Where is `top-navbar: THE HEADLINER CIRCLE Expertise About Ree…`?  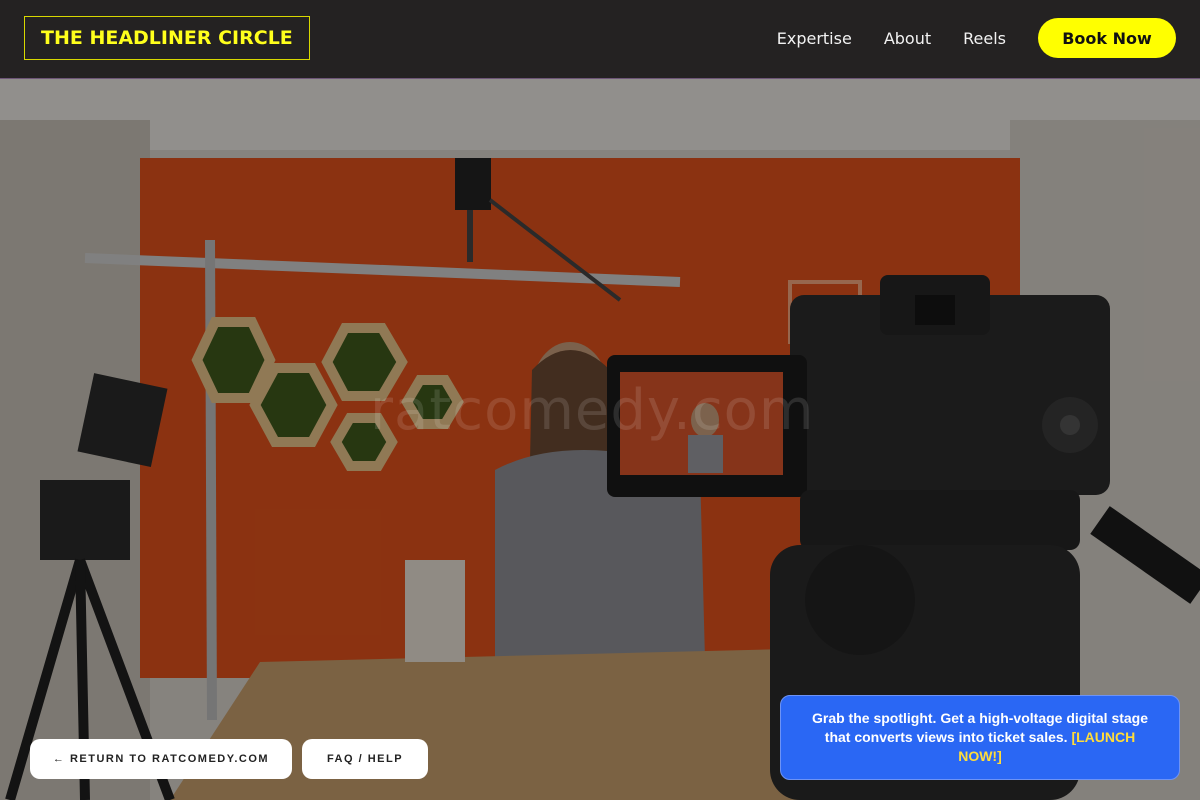
top-navbar: THE HEADLINER CIRCLE Expertise About Ree… is located at coordinates (600, 39).